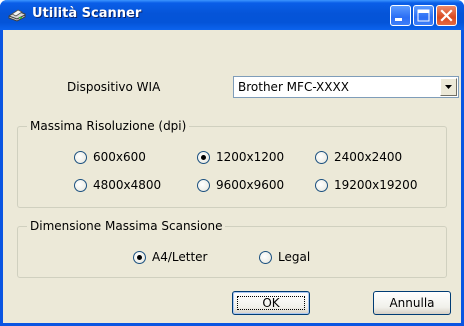 The width and height of the screenshot is (464, 326). I want to click on radio-label: A4/Letter, so click(180, 257).